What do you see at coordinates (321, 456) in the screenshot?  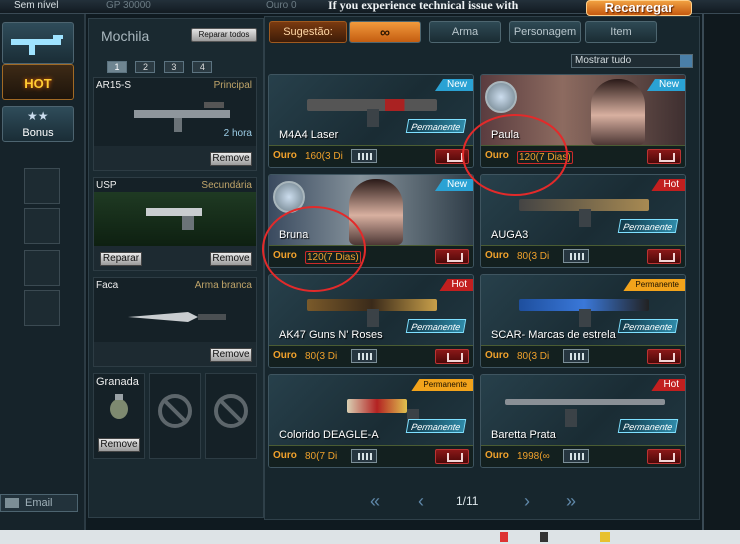 I see `item-price: 80(7 Di` at bounding box center [321, 456].